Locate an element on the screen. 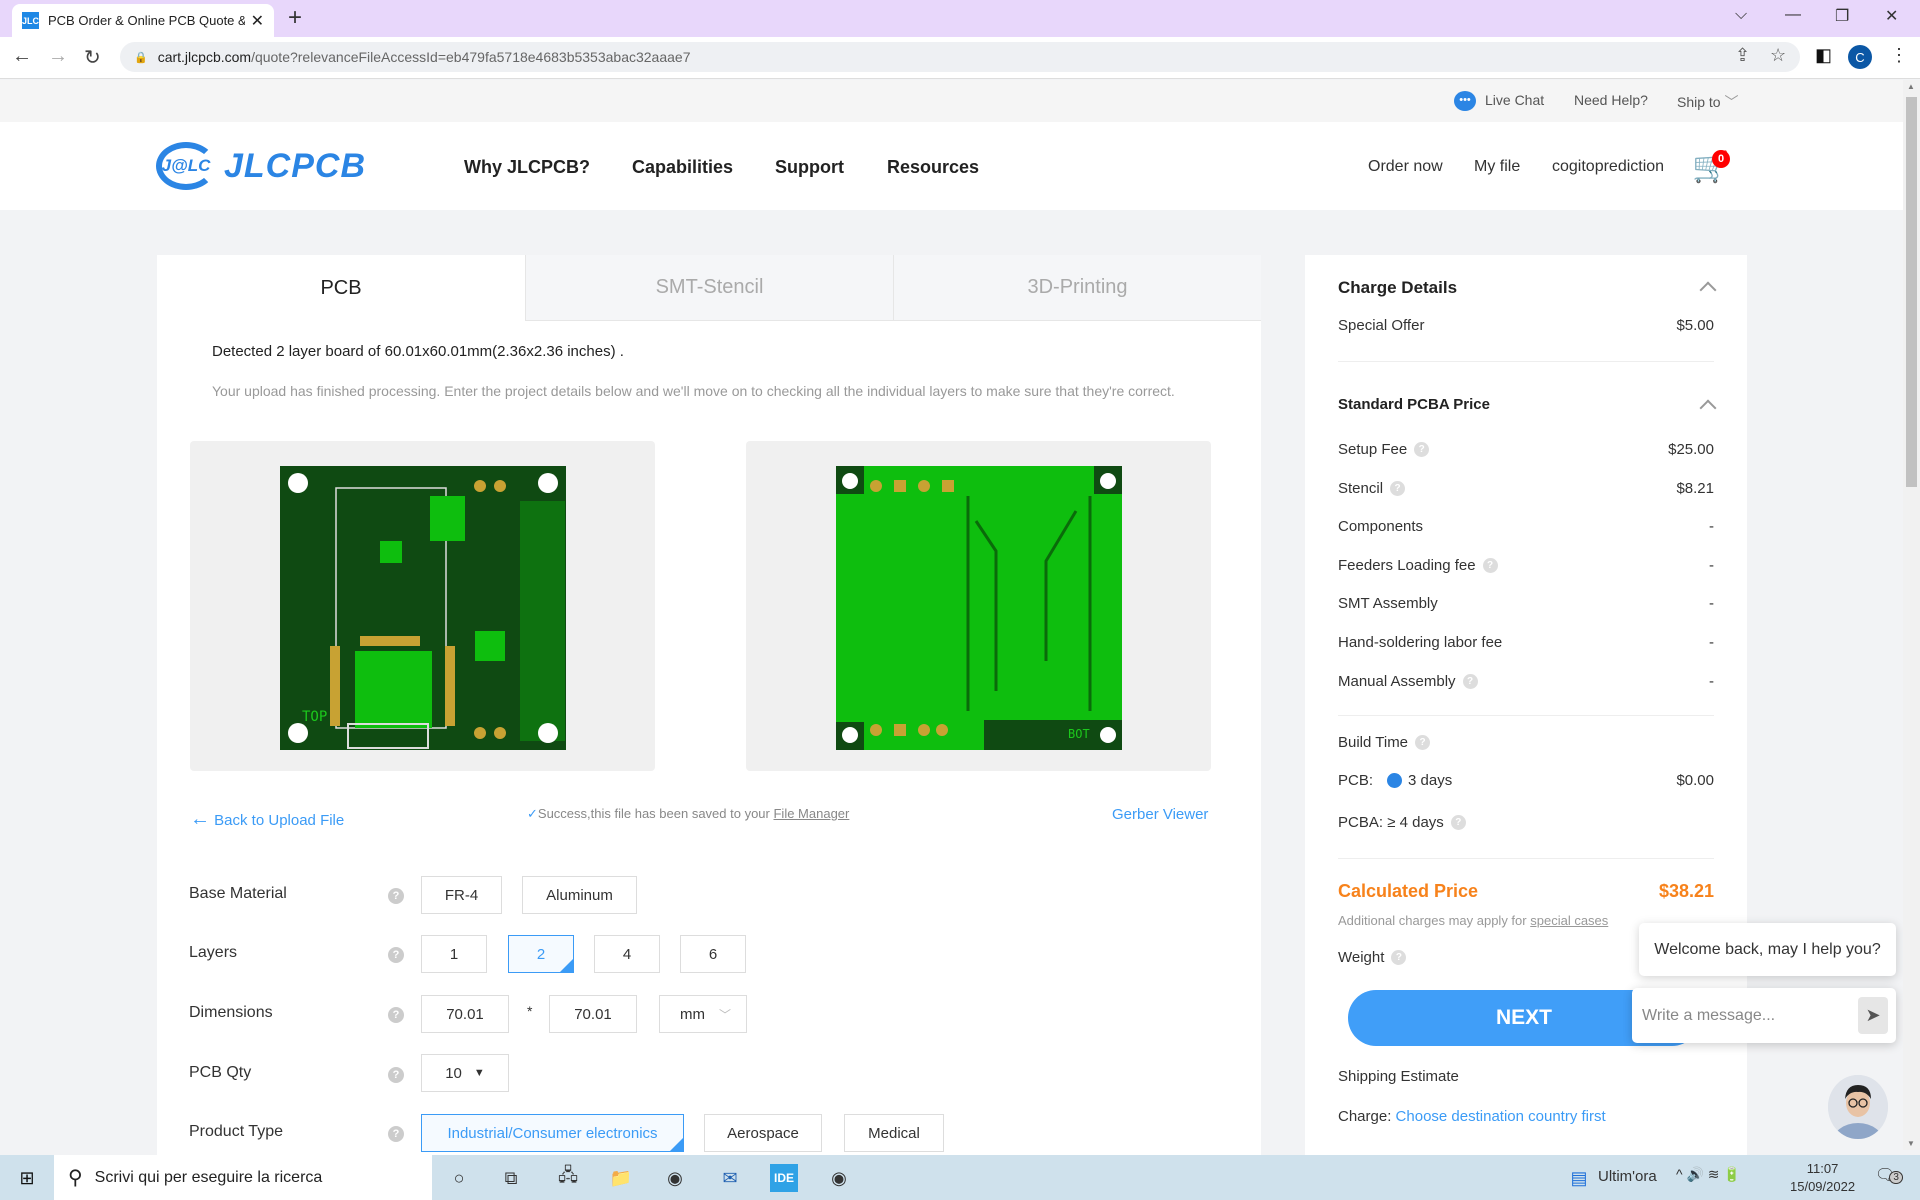  tab-search-icon: ⌵ is located at coordinates (1741, 15).